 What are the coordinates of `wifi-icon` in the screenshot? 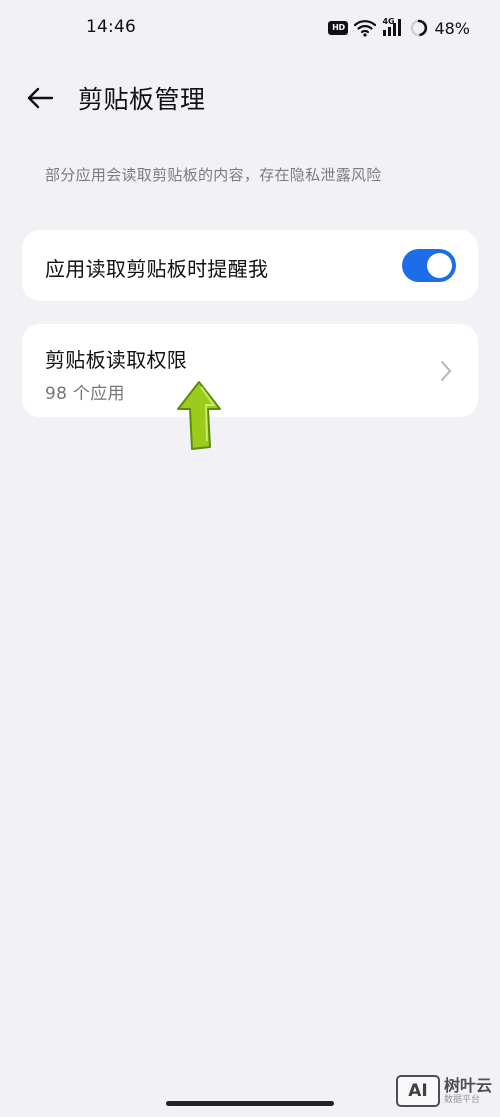 It's located at (365, 28).